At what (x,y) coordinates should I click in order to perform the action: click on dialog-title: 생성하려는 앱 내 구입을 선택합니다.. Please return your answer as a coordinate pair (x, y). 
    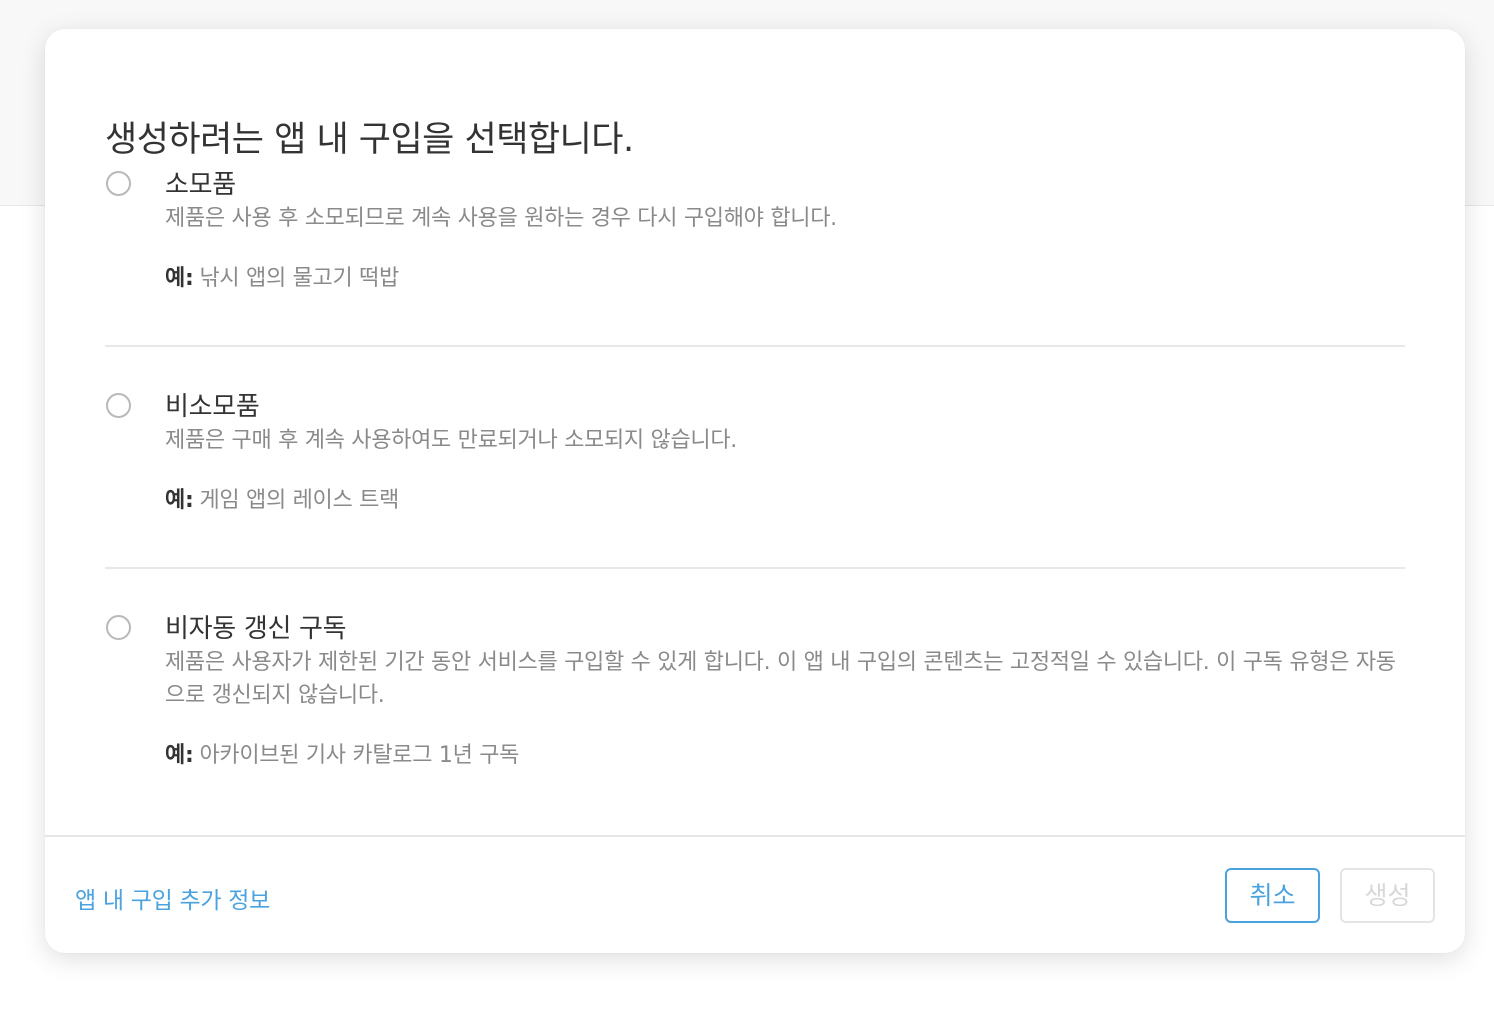
    Looking at the image, I should click on (369, 140).